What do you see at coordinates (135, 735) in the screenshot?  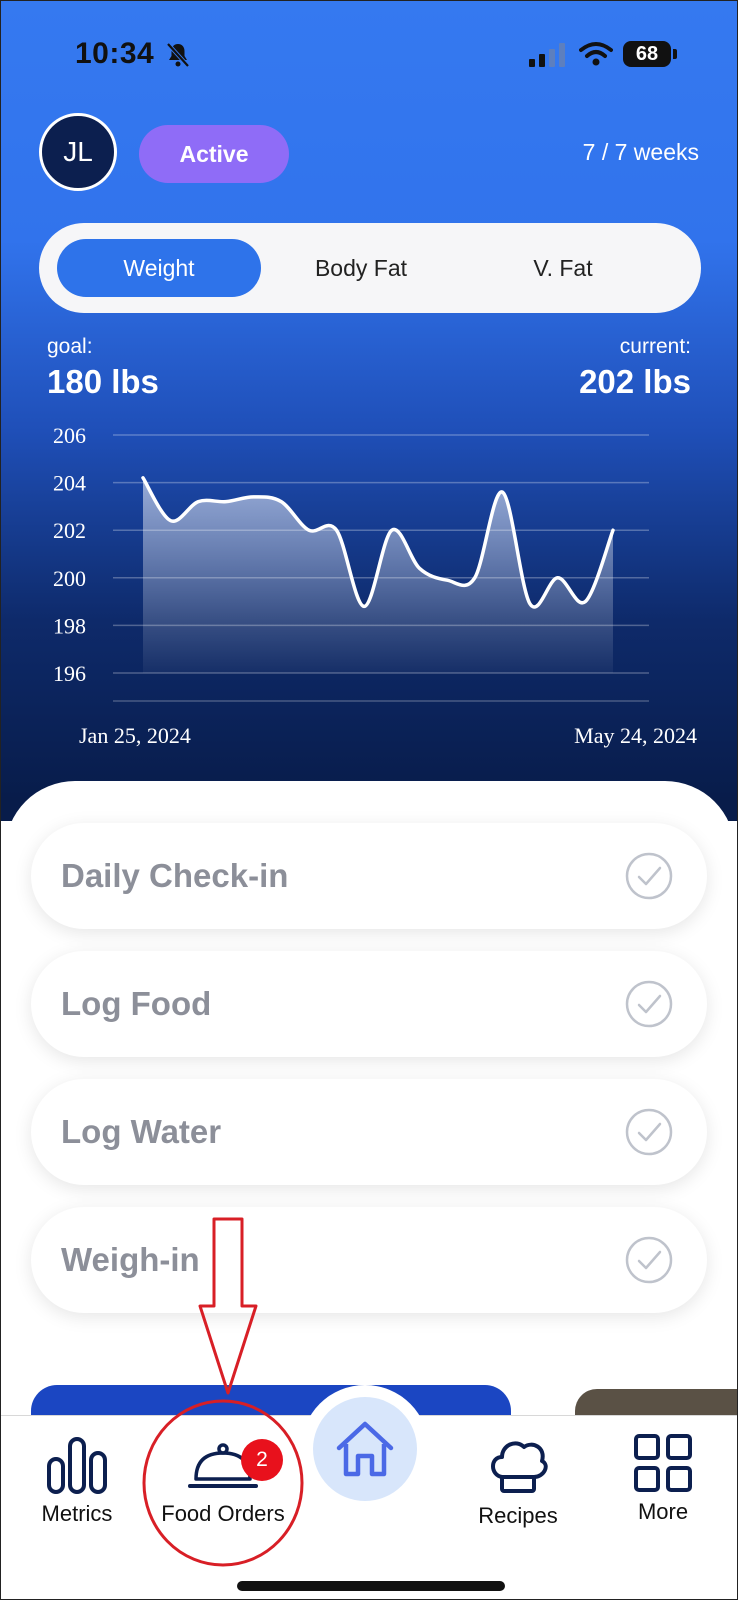 I see `x-axis-start-label: Jan 25, 2024` at bounding box center [135, 735].